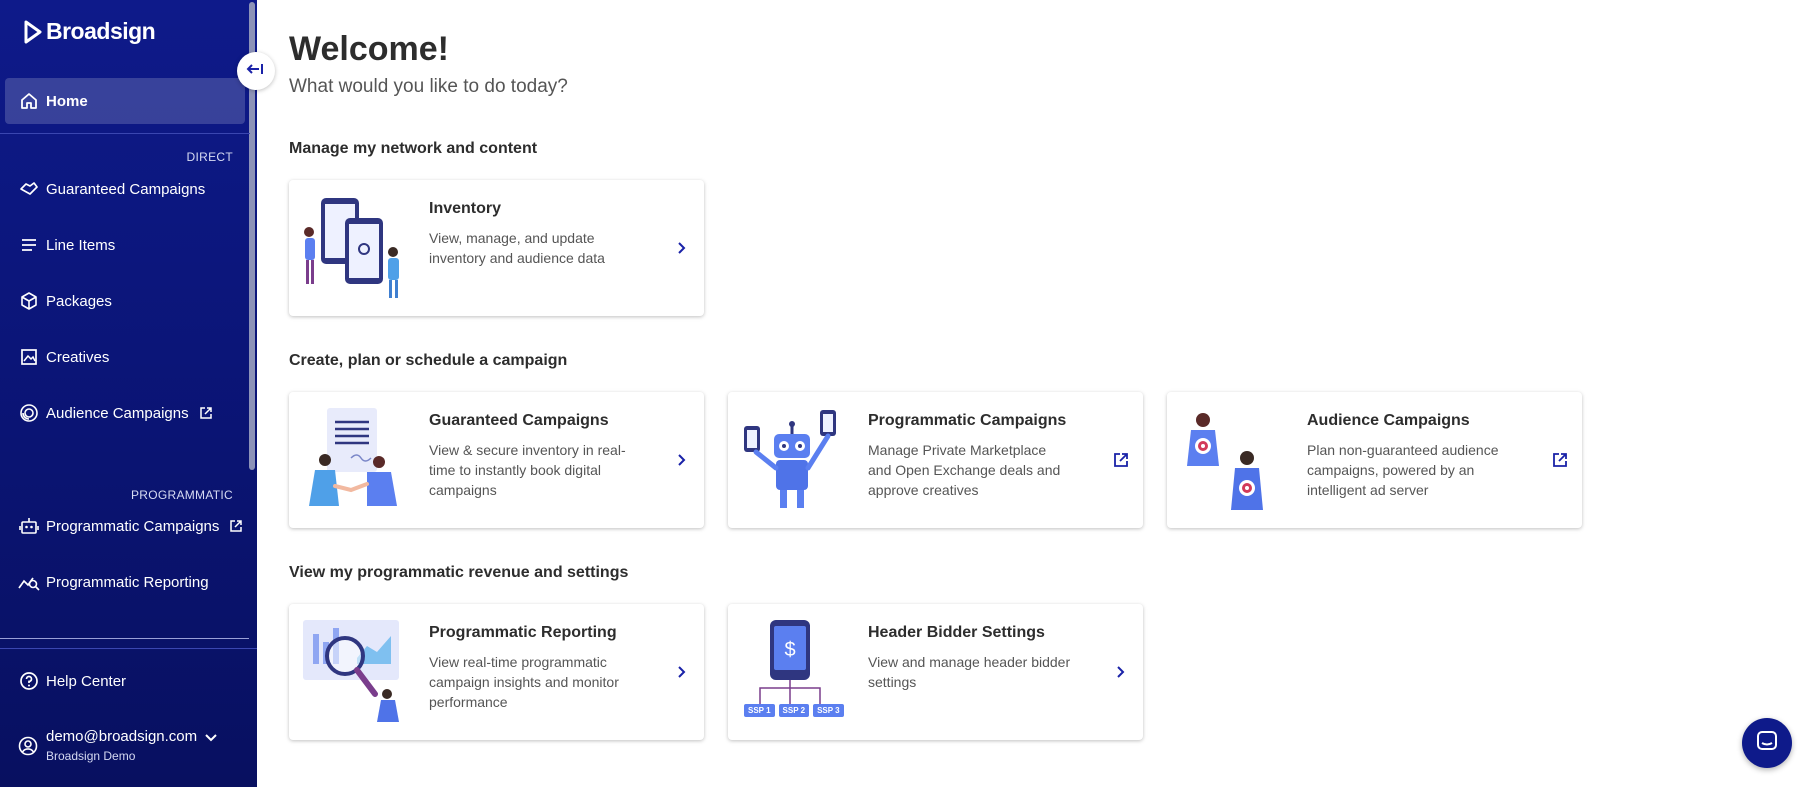 The width and height of the screenshot is (1803, 787). What do you see at coordinates (967, 420) in the screenshot?
I see `card-title: Programmatic Campaigns` at bounding box center [967, 420].